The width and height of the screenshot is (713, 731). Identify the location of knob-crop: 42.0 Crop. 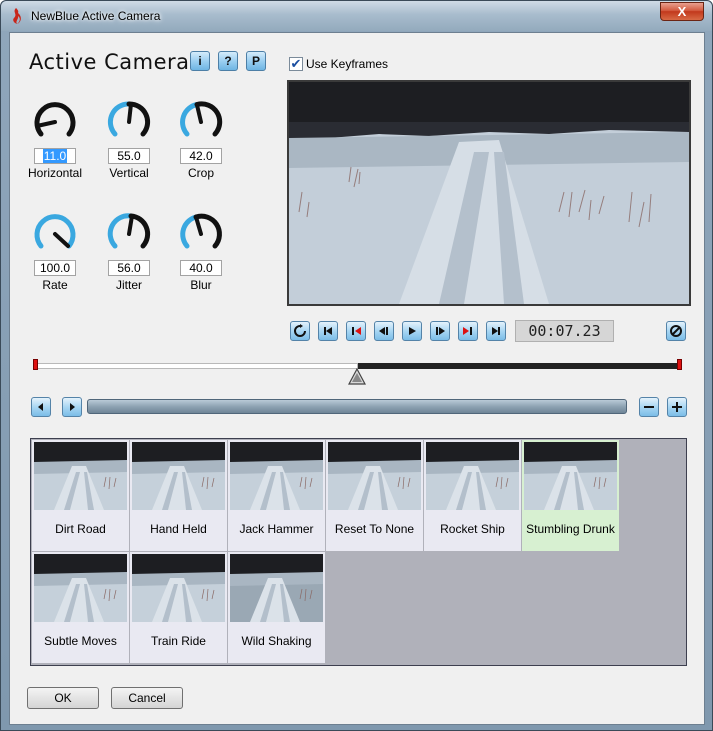
(201, 139).